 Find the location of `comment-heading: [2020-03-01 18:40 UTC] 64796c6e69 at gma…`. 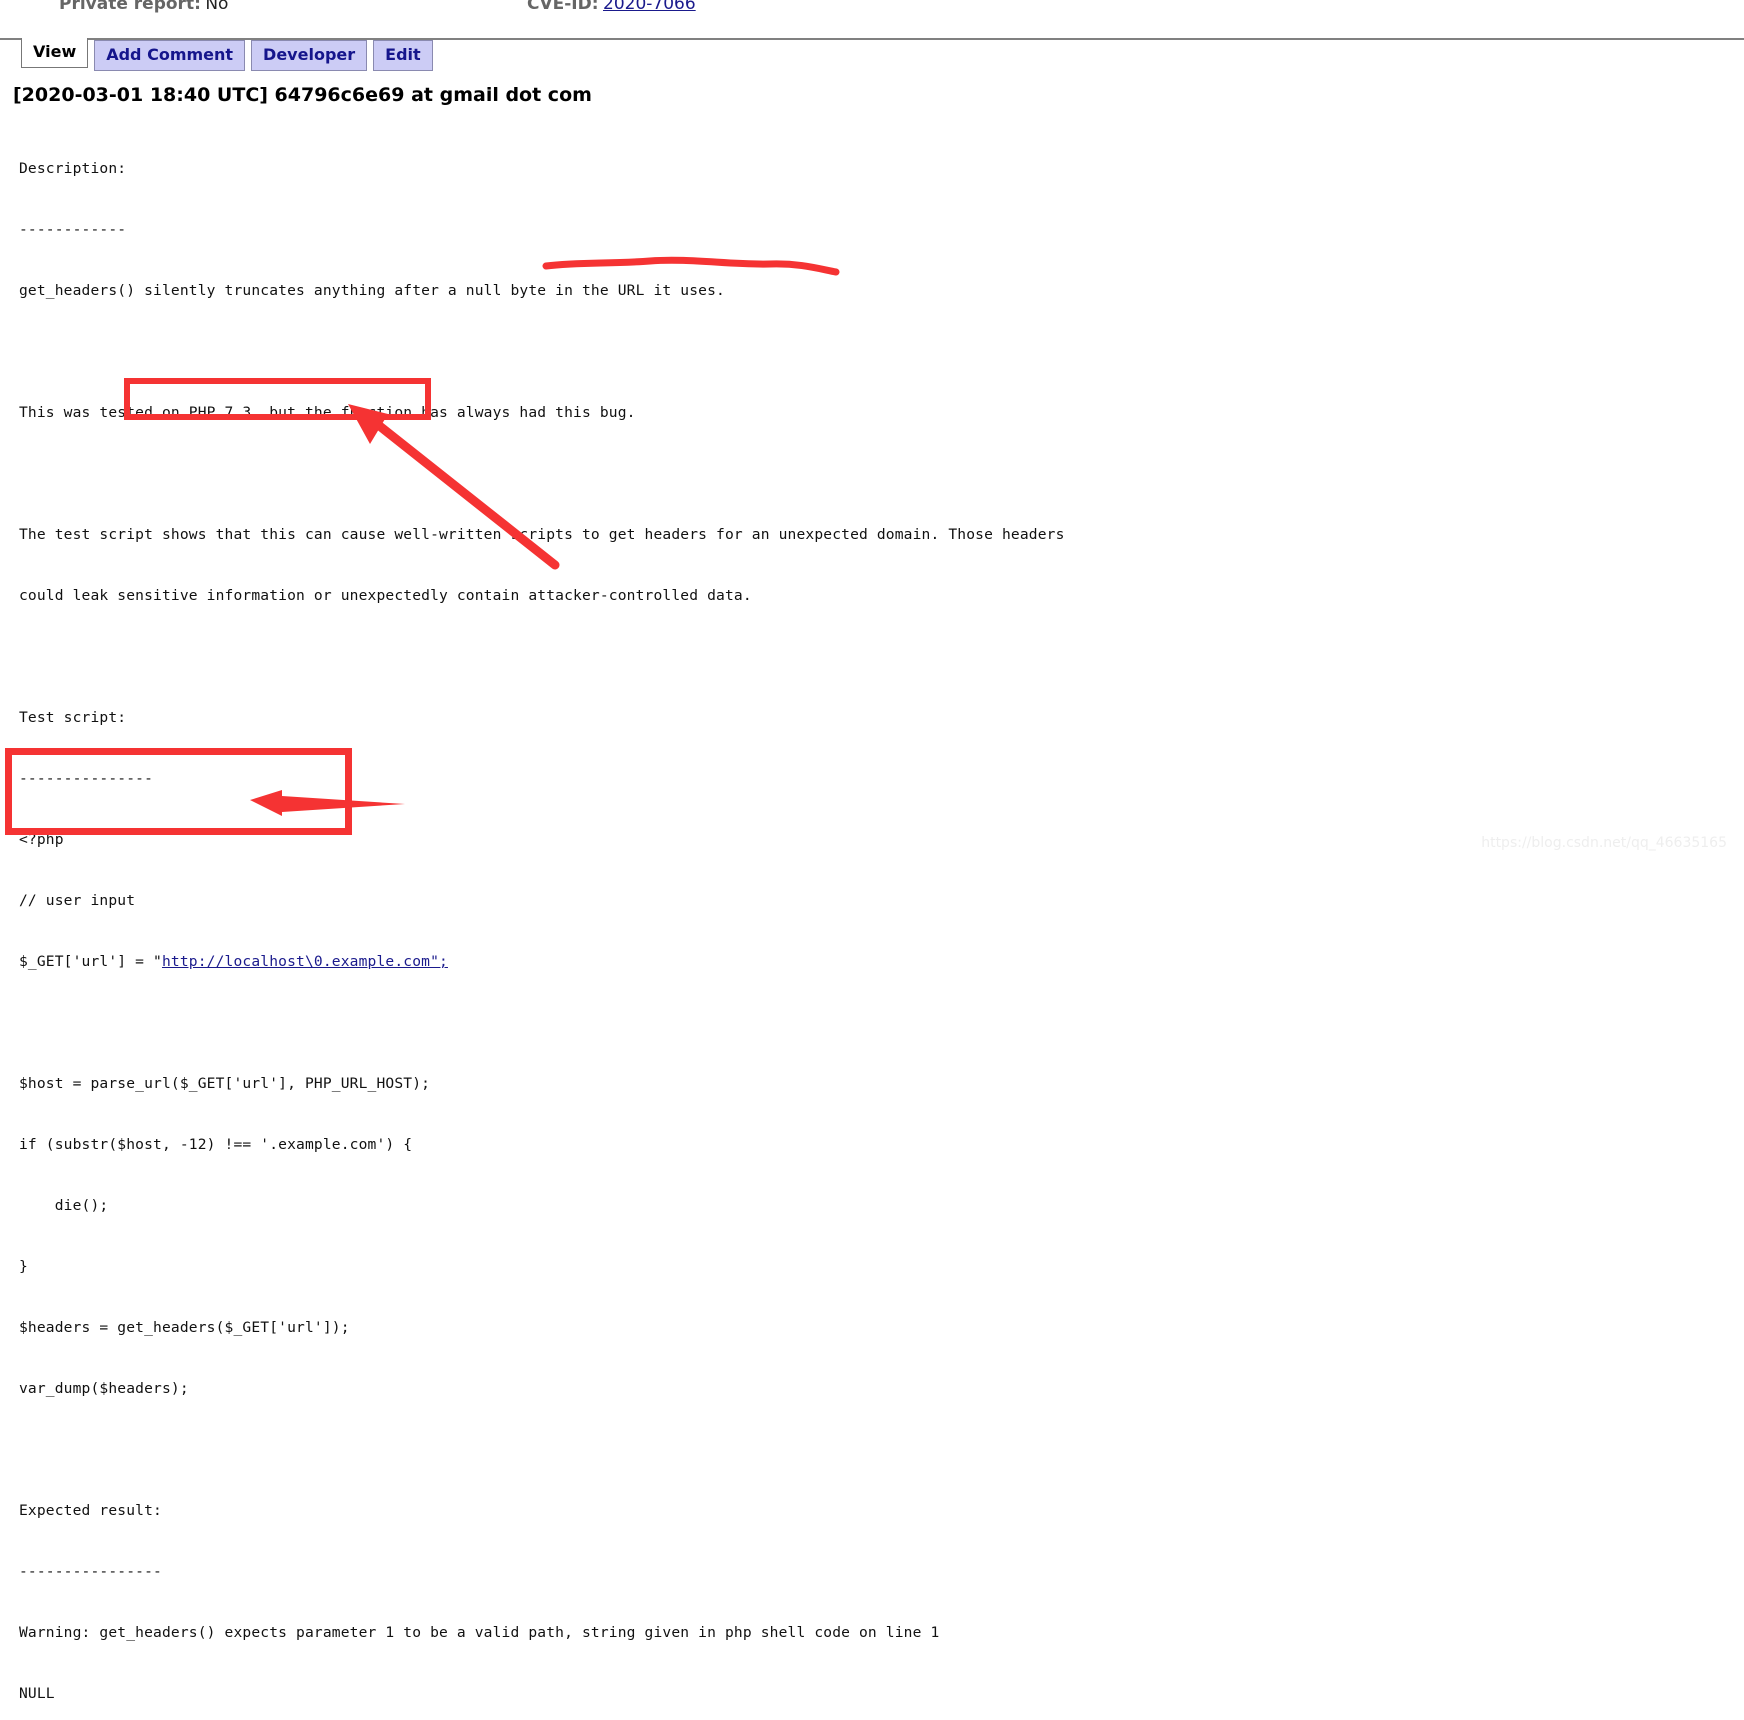

comment-heading: [2020-03-01 18:40 UTC] 64796c6e69 at gma… is located at coordinates (302, 95).